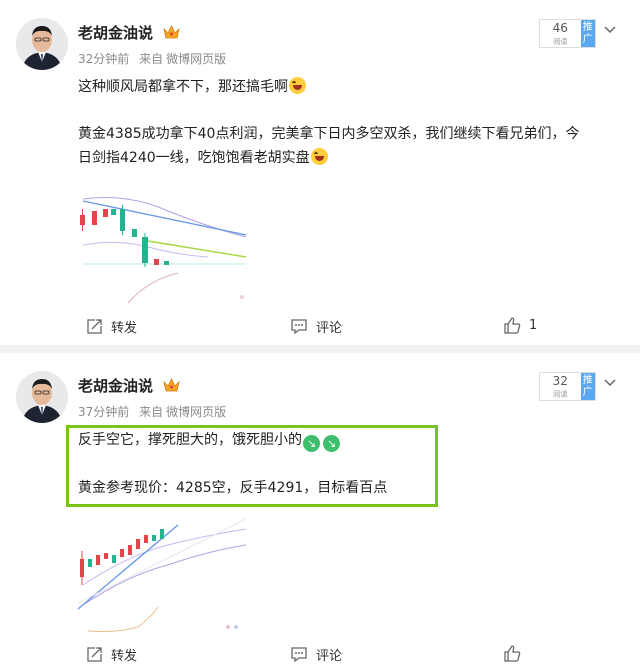 The width and height of the screenshot is (640, 670). I want to click on like-button: 1, so click(520, 325).